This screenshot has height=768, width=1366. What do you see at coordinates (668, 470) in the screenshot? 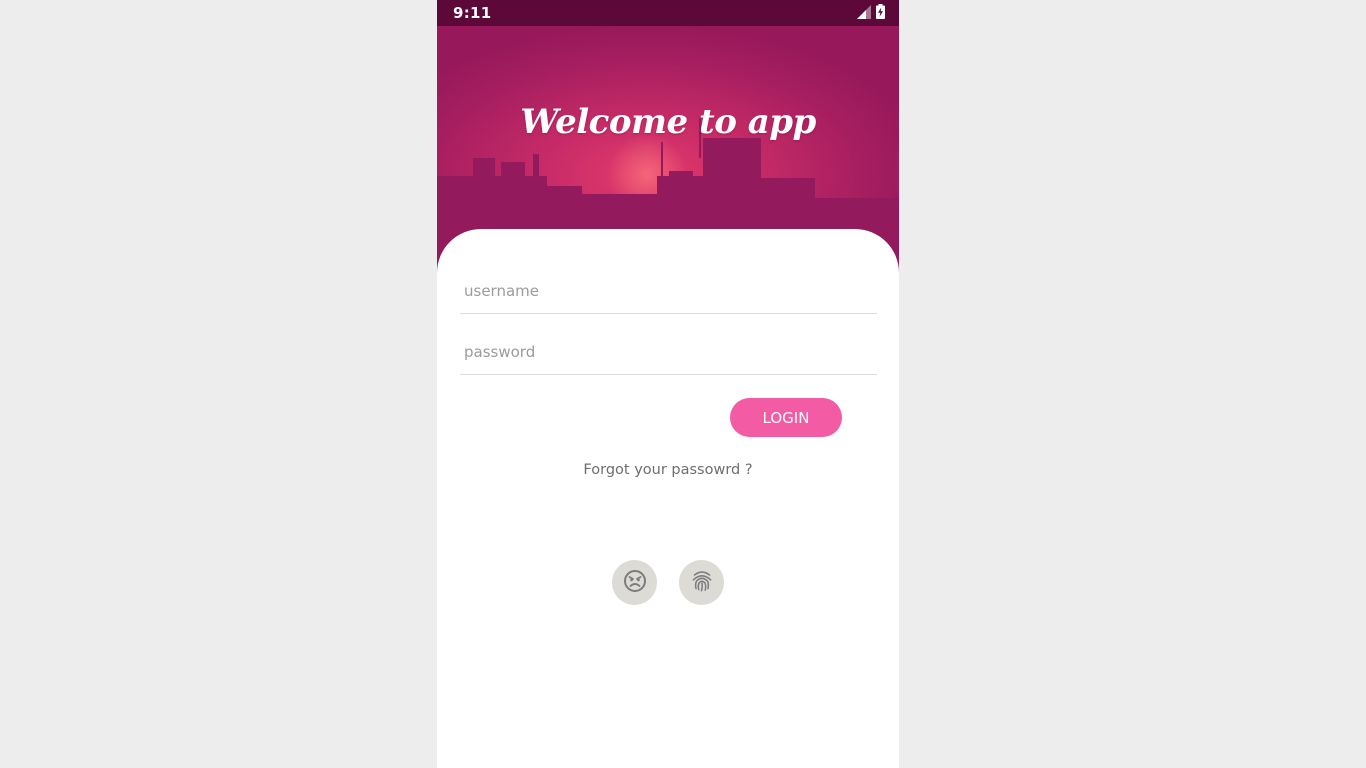
I see `forgot-password-link: Forgot your passowrd ?` at bounding box center [668, 470].